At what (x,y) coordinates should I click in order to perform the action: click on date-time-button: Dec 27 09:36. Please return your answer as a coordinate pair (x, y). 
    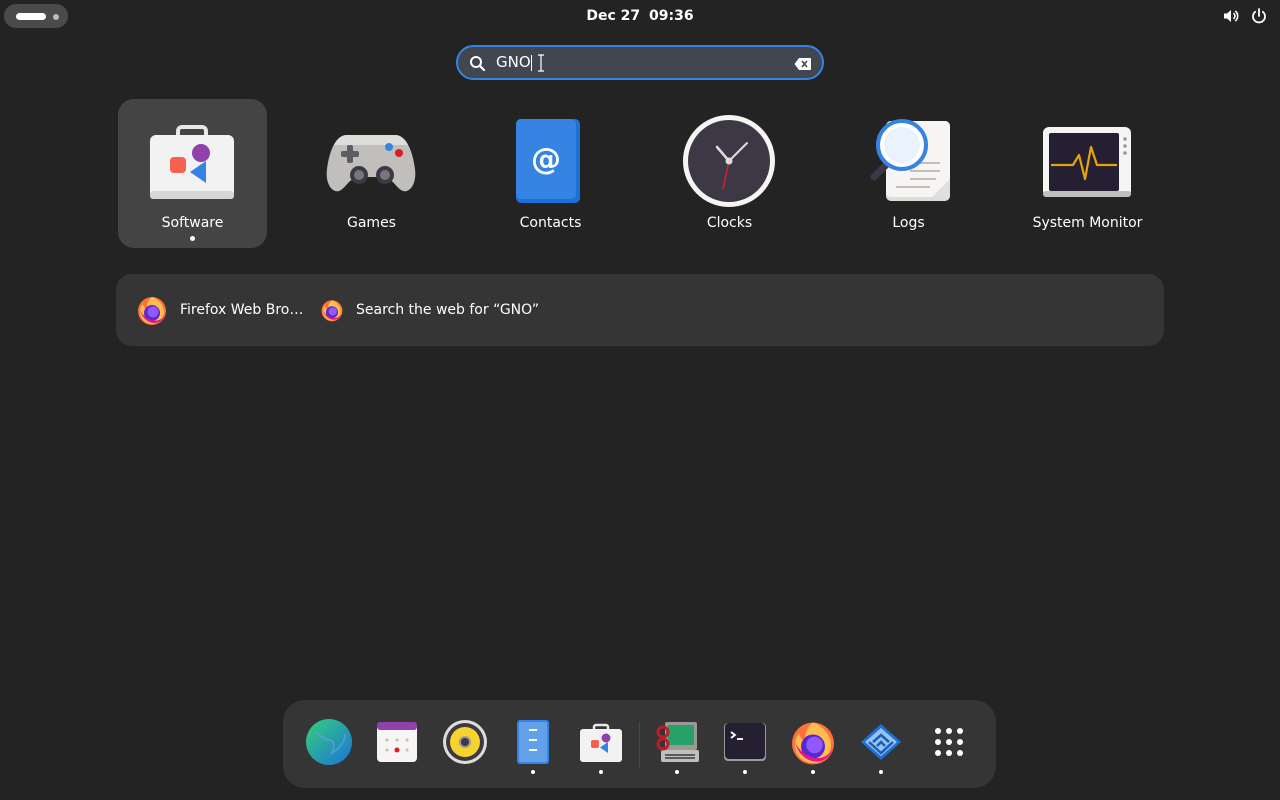
    Looking at the image, I should click on (640, 16).